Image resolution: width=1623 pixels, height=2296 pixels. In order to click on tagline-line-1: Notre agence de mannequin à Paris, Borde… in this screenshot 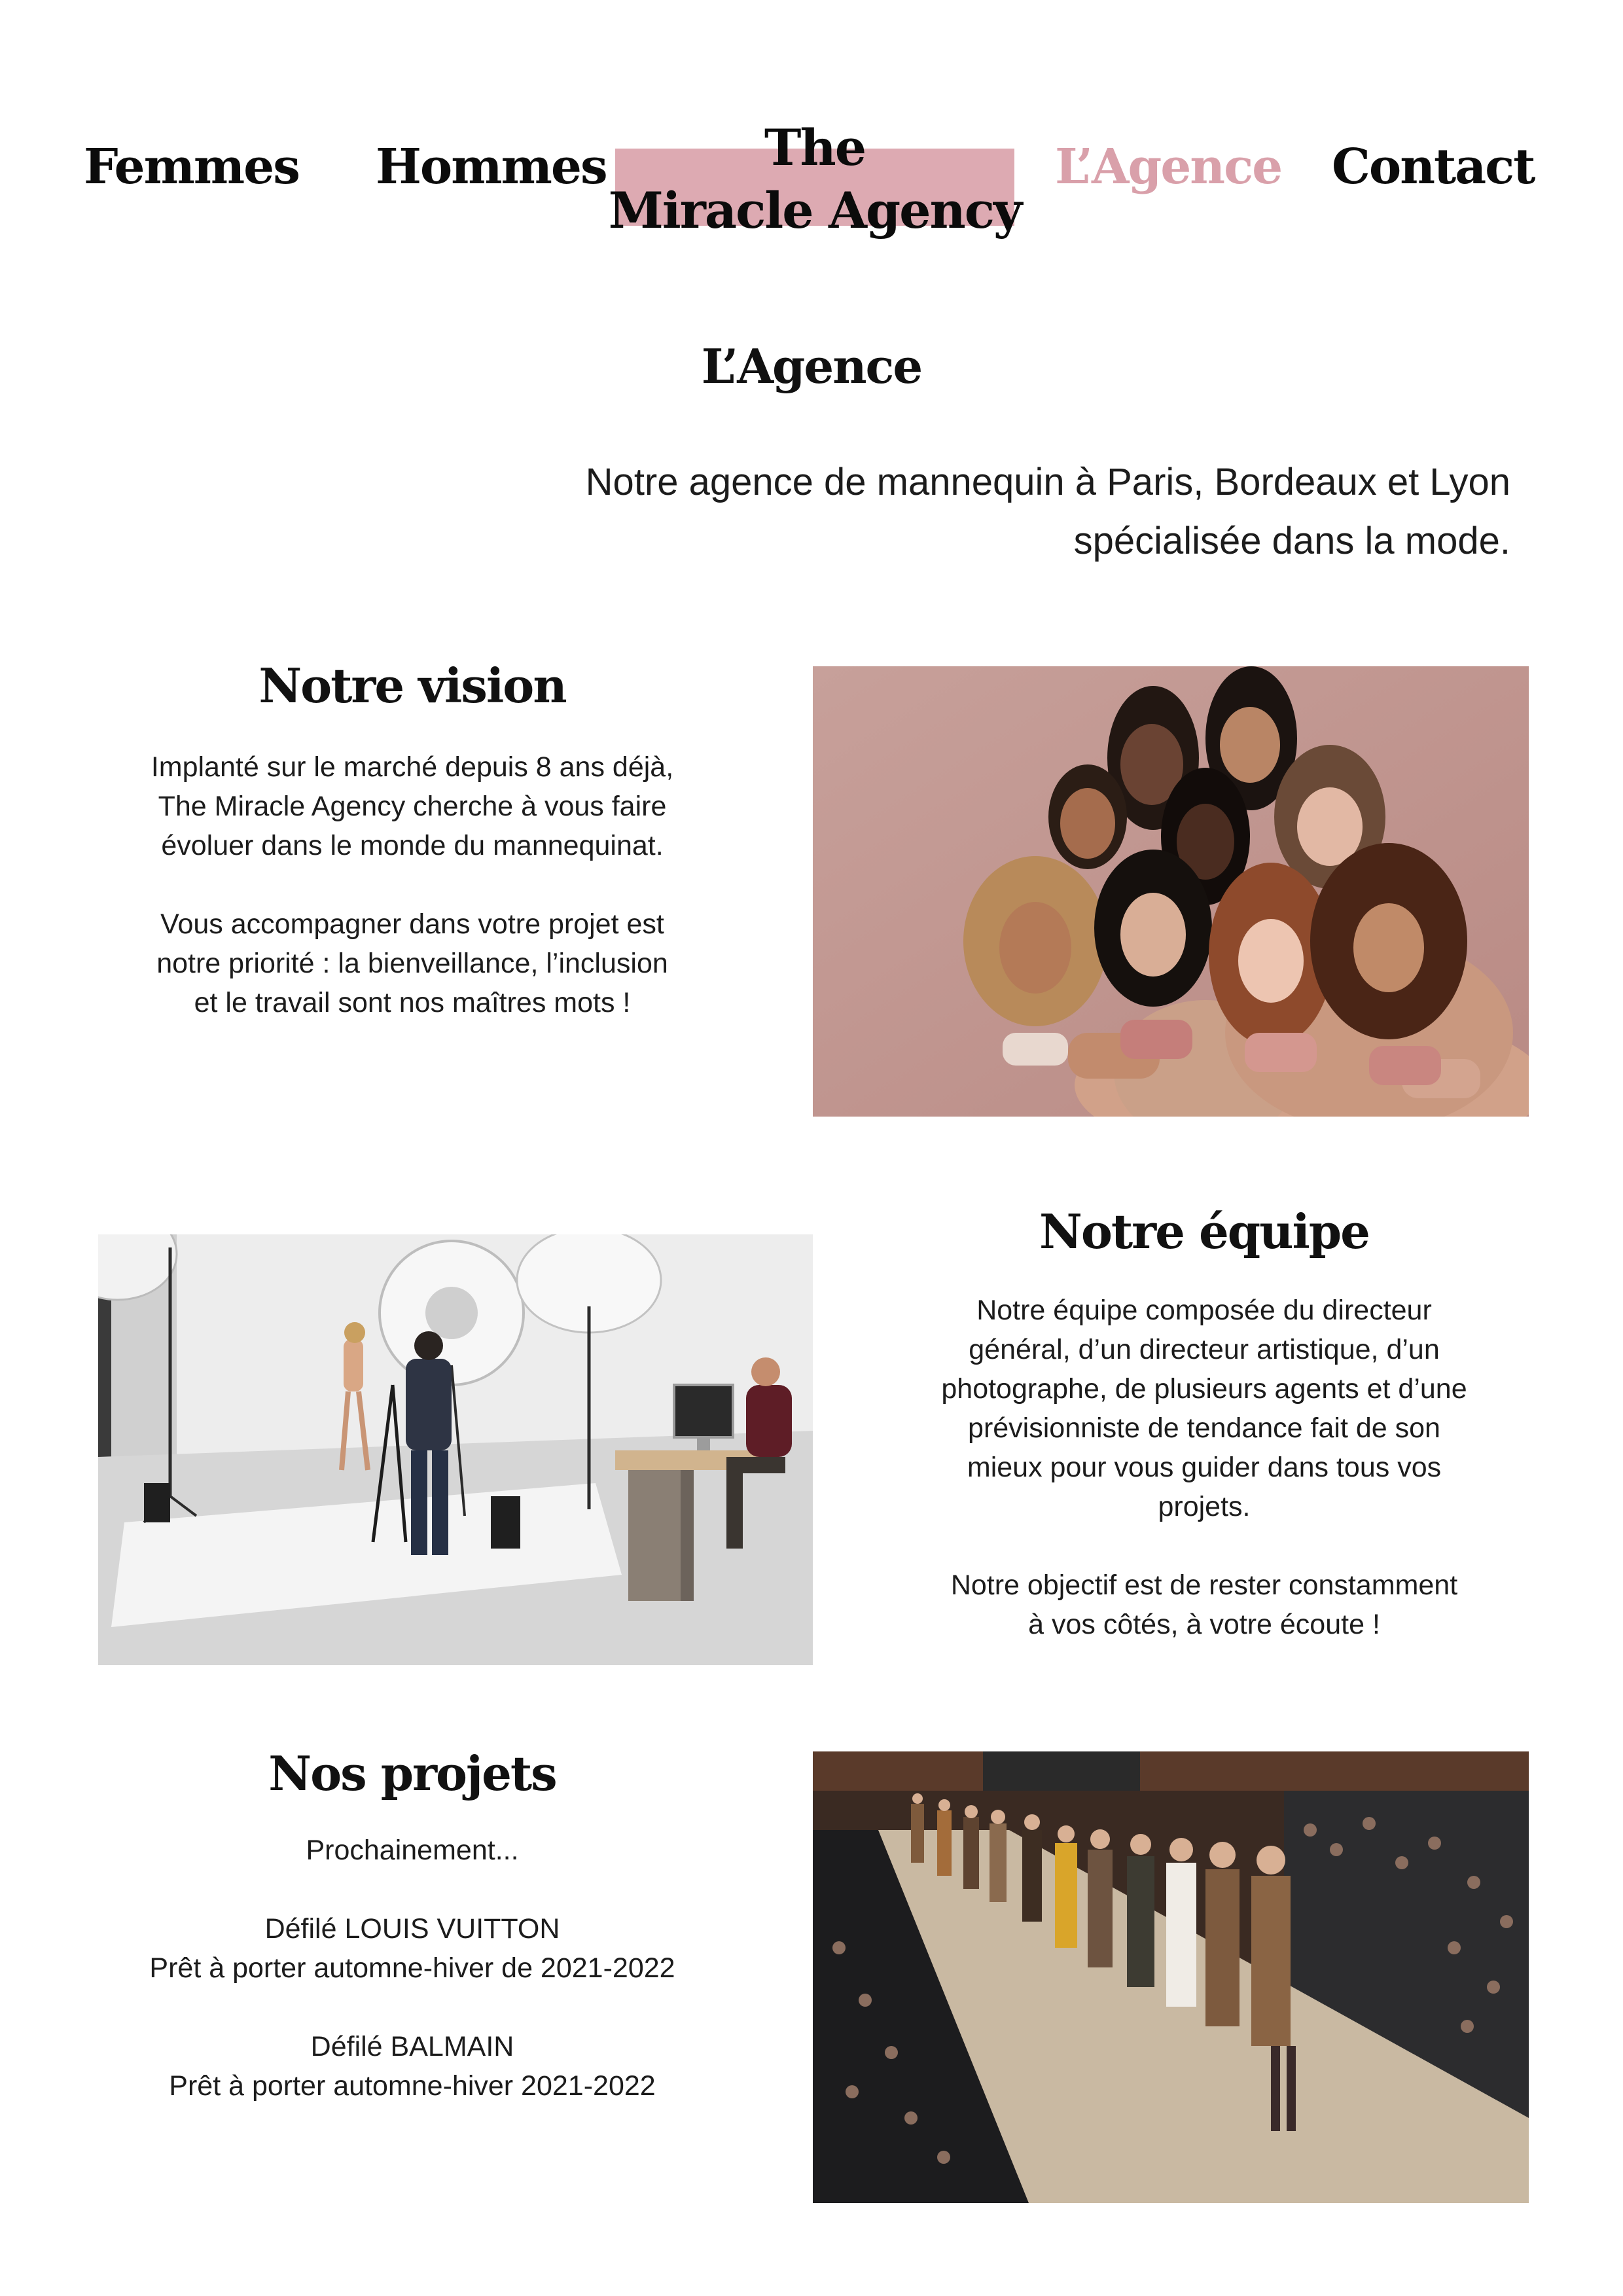, I will do `click(1047, 482)`.